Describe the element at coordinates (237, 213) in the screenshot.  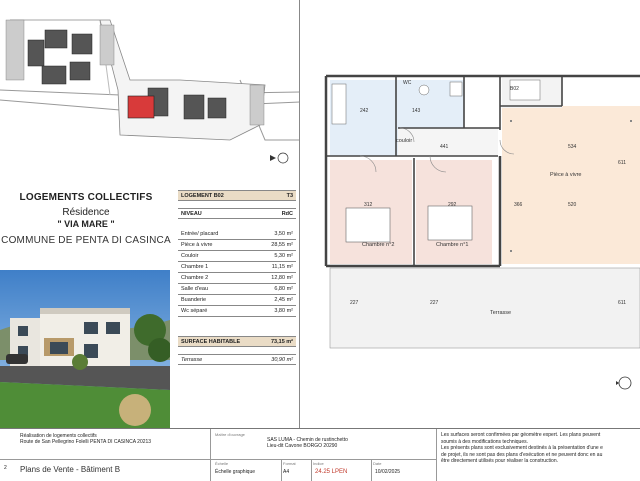
I see `niveau-row: NIVEAU RdC` at that location.